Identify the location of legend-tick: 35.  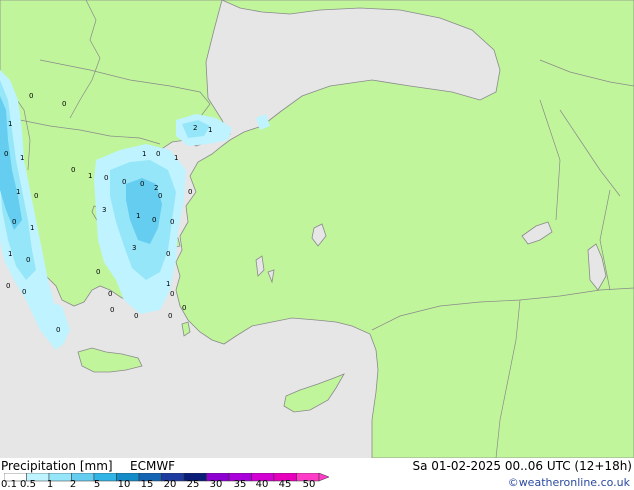
(240, 484).